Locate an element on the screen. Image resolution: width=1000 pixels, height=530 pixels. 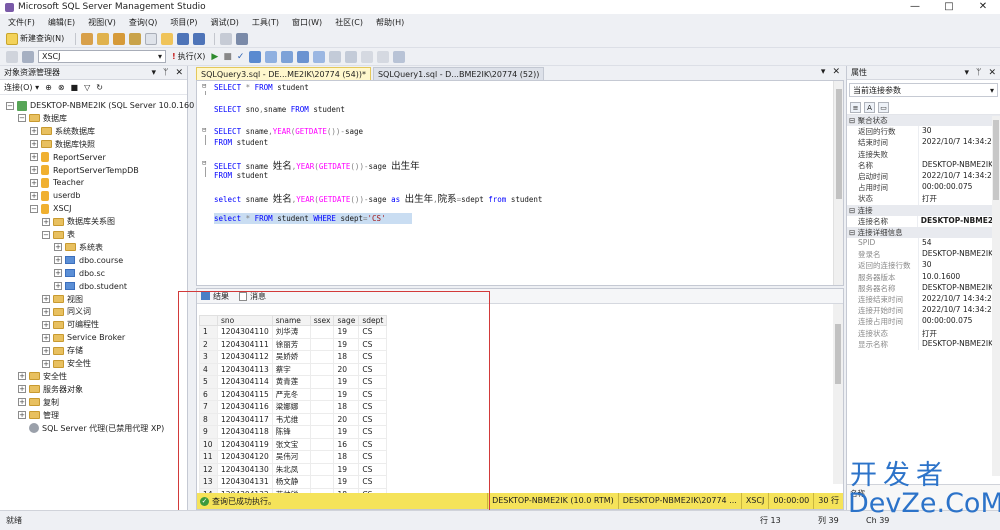
tree-node: − 表 is located at coordinates (58, 234).